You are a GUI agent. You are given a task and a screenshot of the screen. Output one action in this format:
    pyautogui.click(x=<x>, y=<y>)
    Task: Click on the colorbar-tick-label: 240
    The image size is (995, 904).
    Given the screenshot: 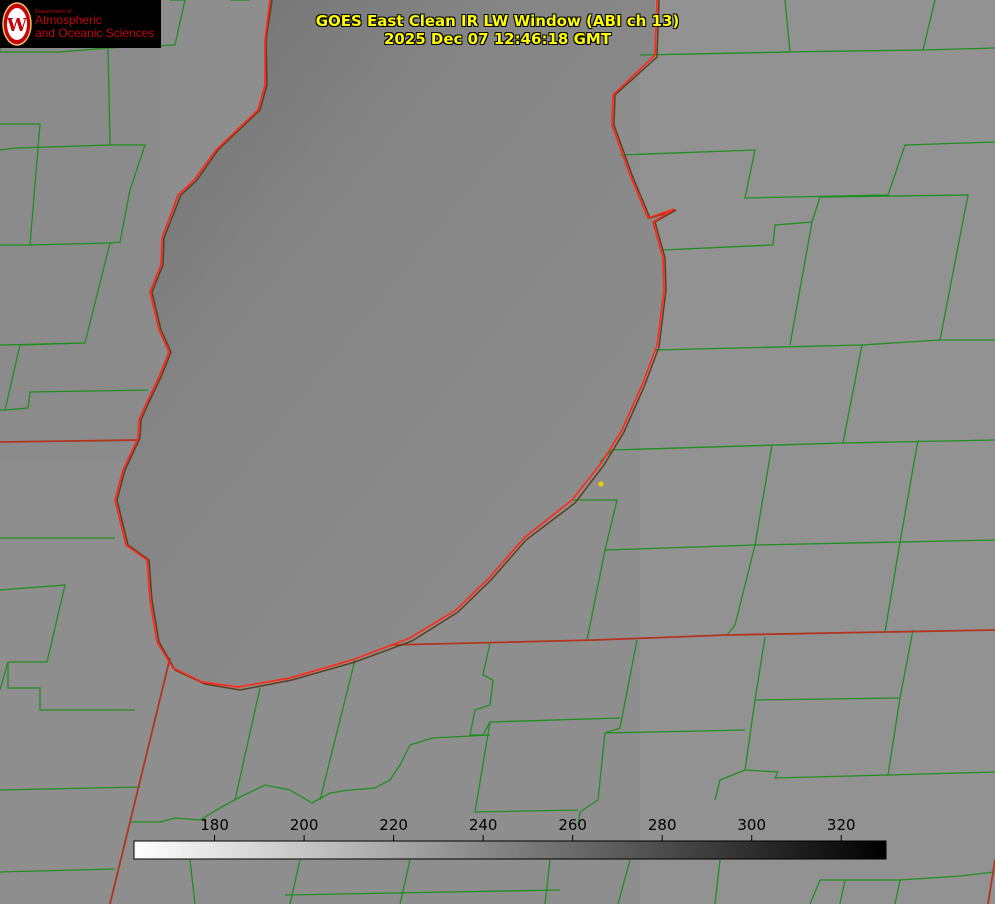 What is the action you would take?
    pyautogui.click(x=483, y=825)
    